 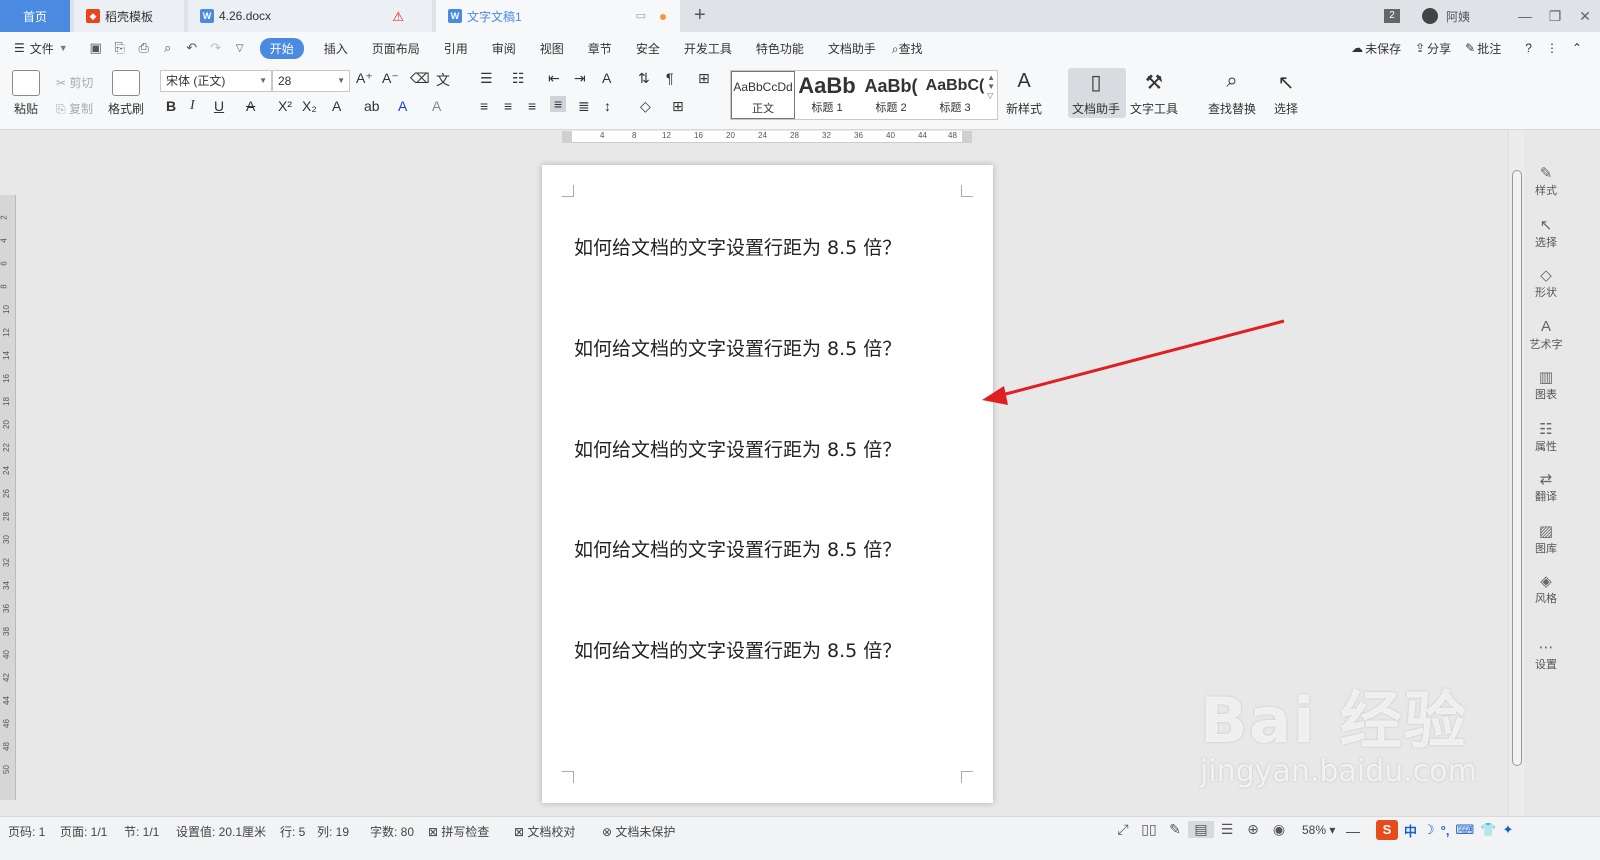 I want to click on tab-daoke-templates: ◆ 稻壳模板, so click(x=129, y=16).